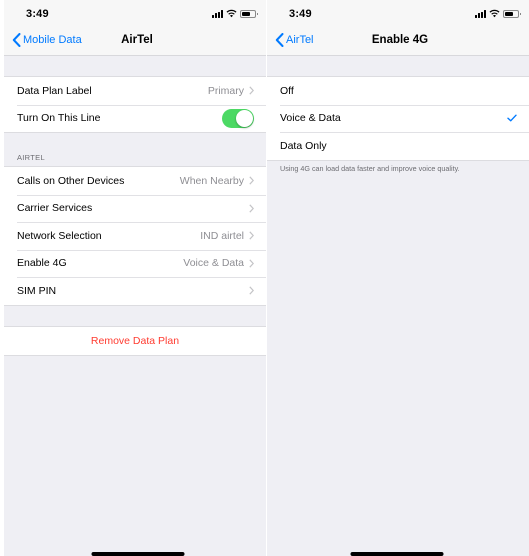  I want to click on calls-other-devices-row: Calls on Other Devices When Nearby, so click(135, 181).